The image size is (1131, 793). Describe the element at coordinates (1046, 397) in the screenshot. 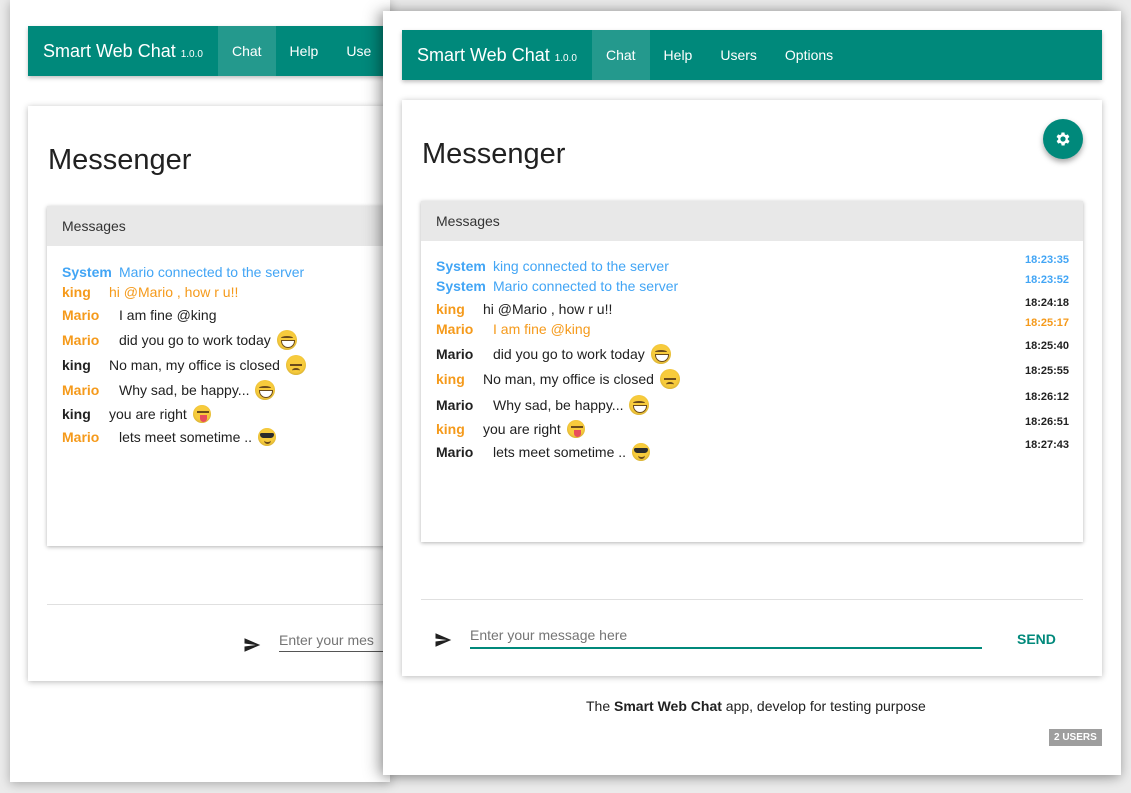

I see `message-timestamp: 18:26:12` at that location.